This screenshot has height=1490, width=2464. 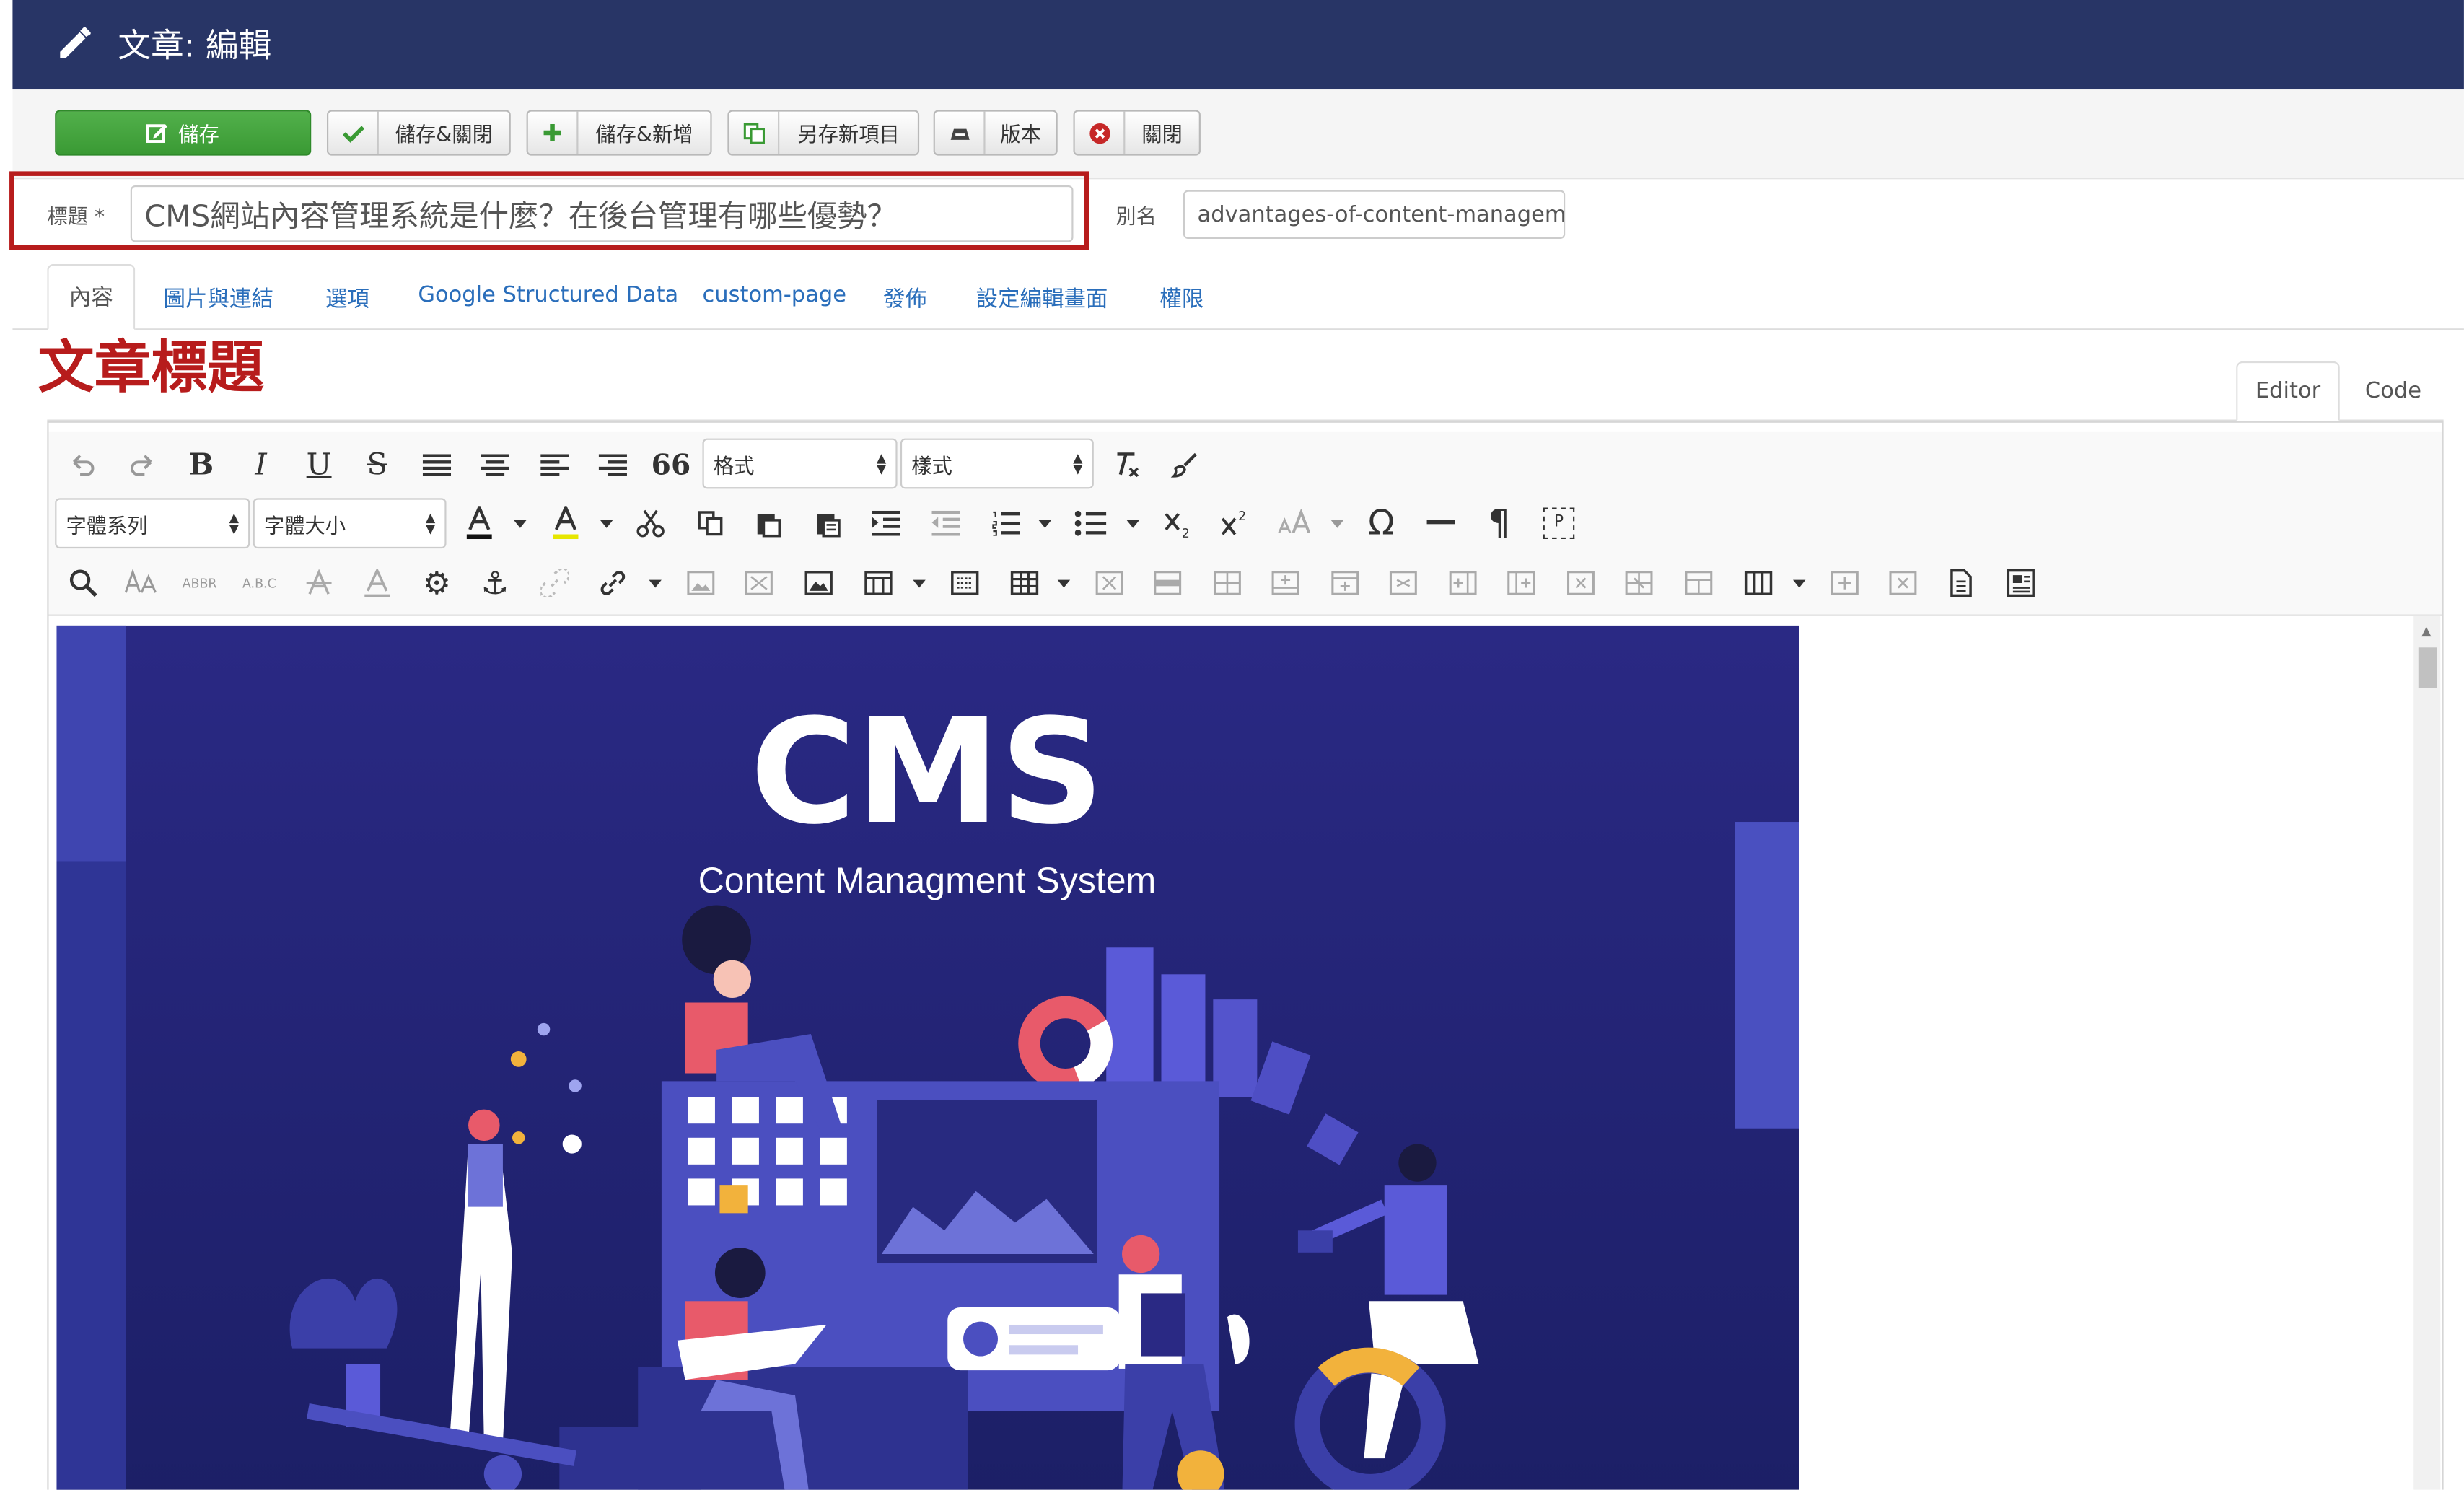 What do you see at coordinates (2427, 1052) in the screenshot?
I see `editor-scrollbar` at bounding box center [2427, 1052].